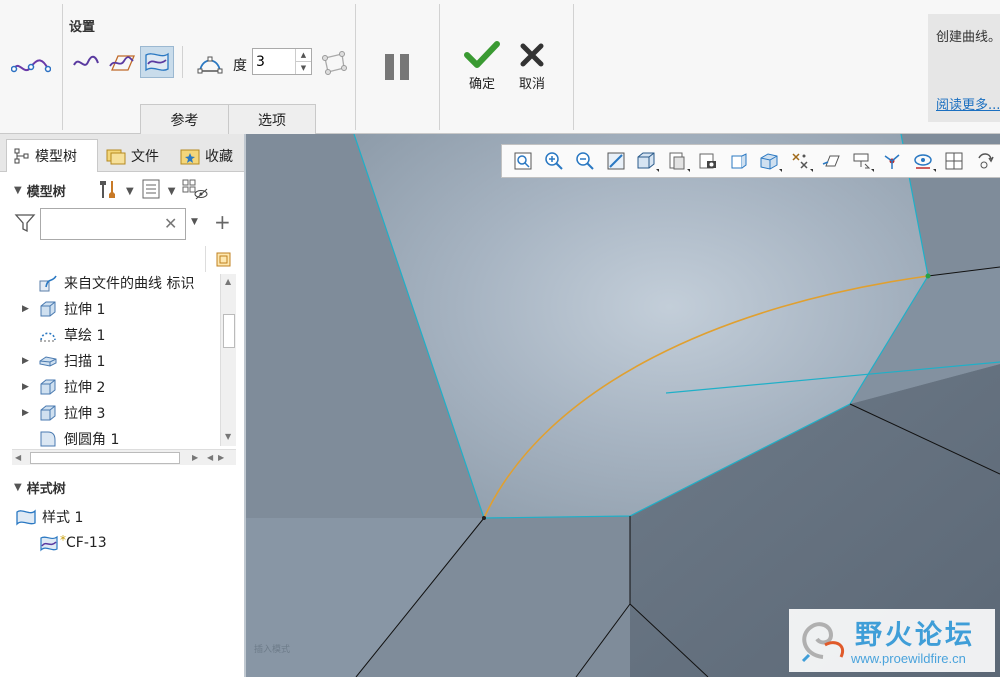 This screenshot has width=1000, height=677. Describe the element at coordinates (195, 191) in the screenshot. I see `column-visibility-icon` at that location.